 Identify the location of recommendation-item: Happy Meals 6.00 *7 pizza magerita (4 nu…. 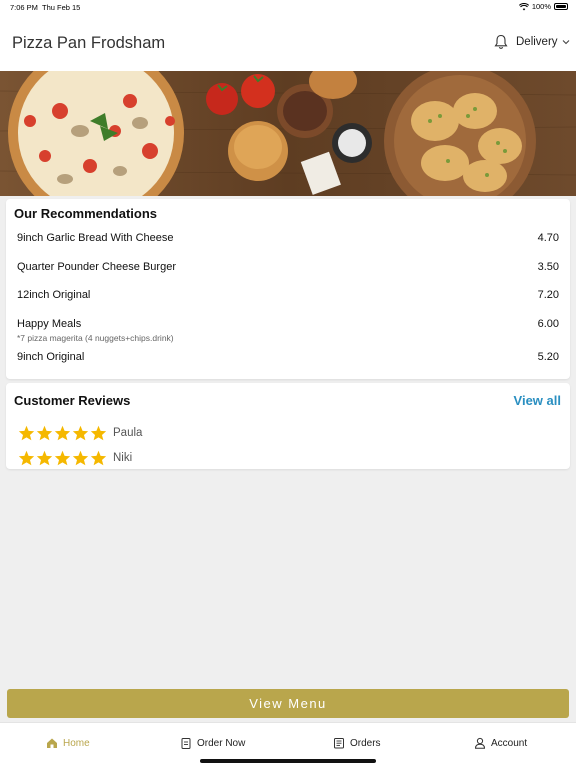
(288, 330).